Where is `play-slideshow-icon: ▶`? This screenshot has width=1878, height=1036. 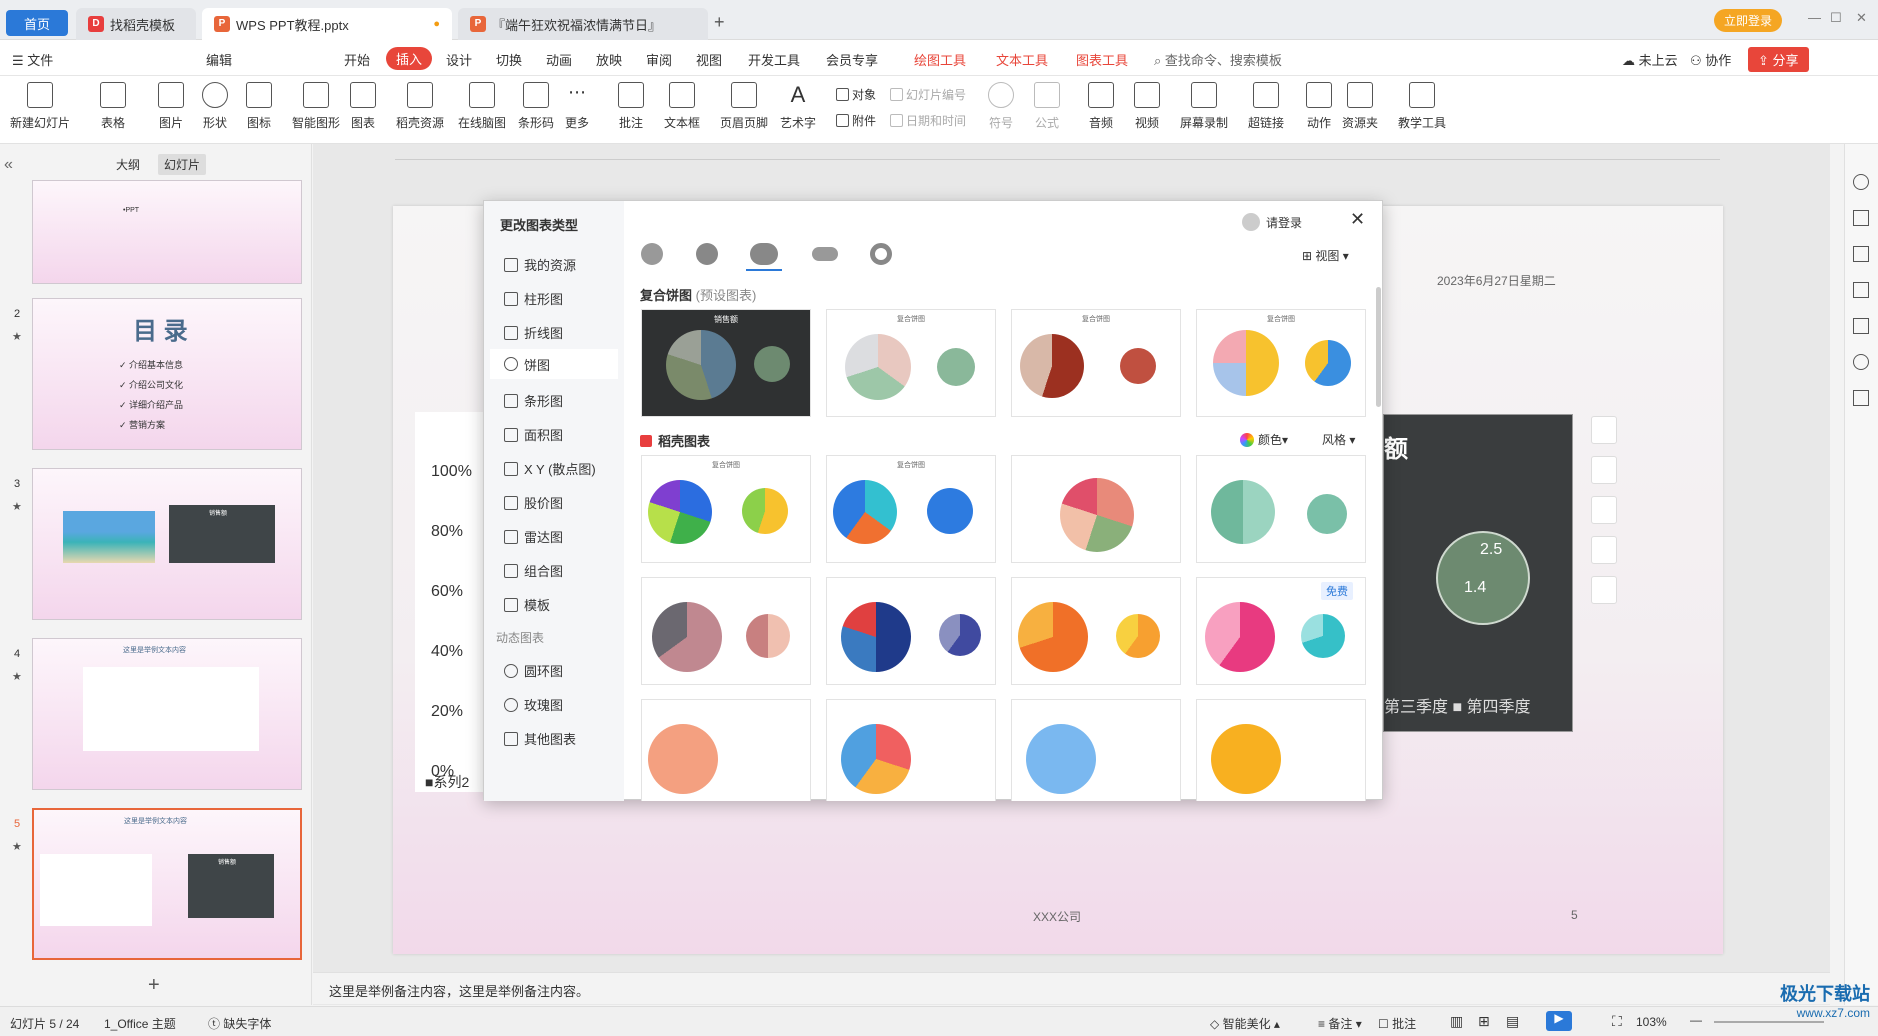
play-slideshow-icon: ▶ is located at coordinates (1559, 1021).